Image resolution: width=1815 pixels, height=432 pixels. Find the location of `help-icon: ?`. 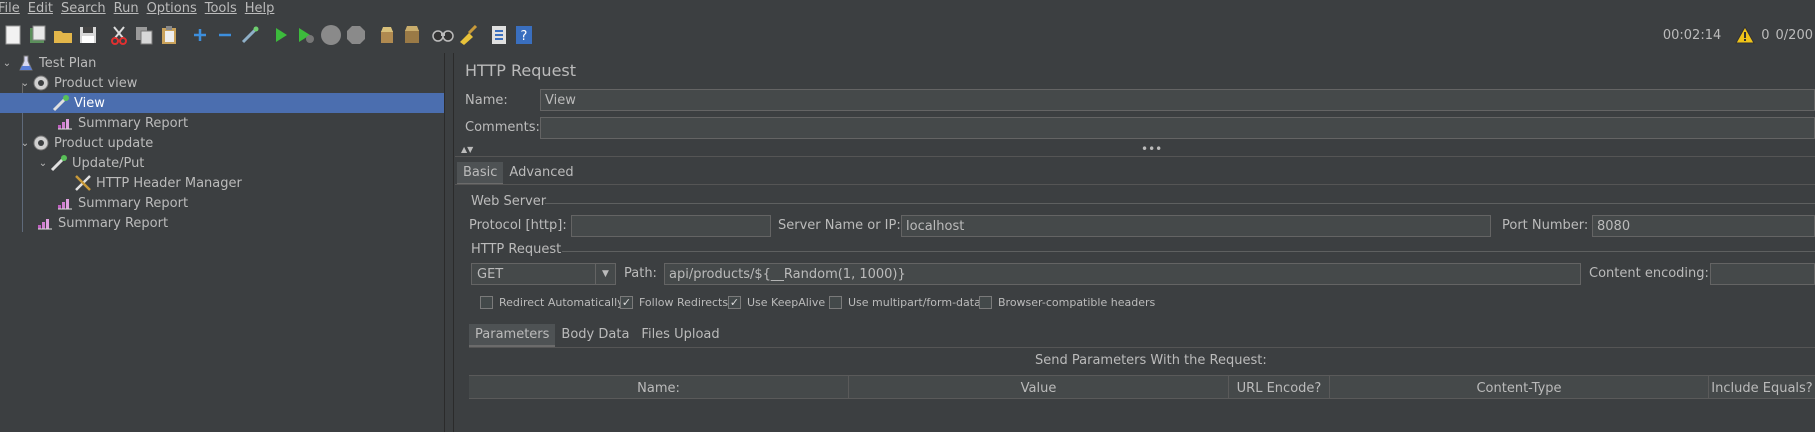

help-icon: ? is located at coordinates (524, 35).